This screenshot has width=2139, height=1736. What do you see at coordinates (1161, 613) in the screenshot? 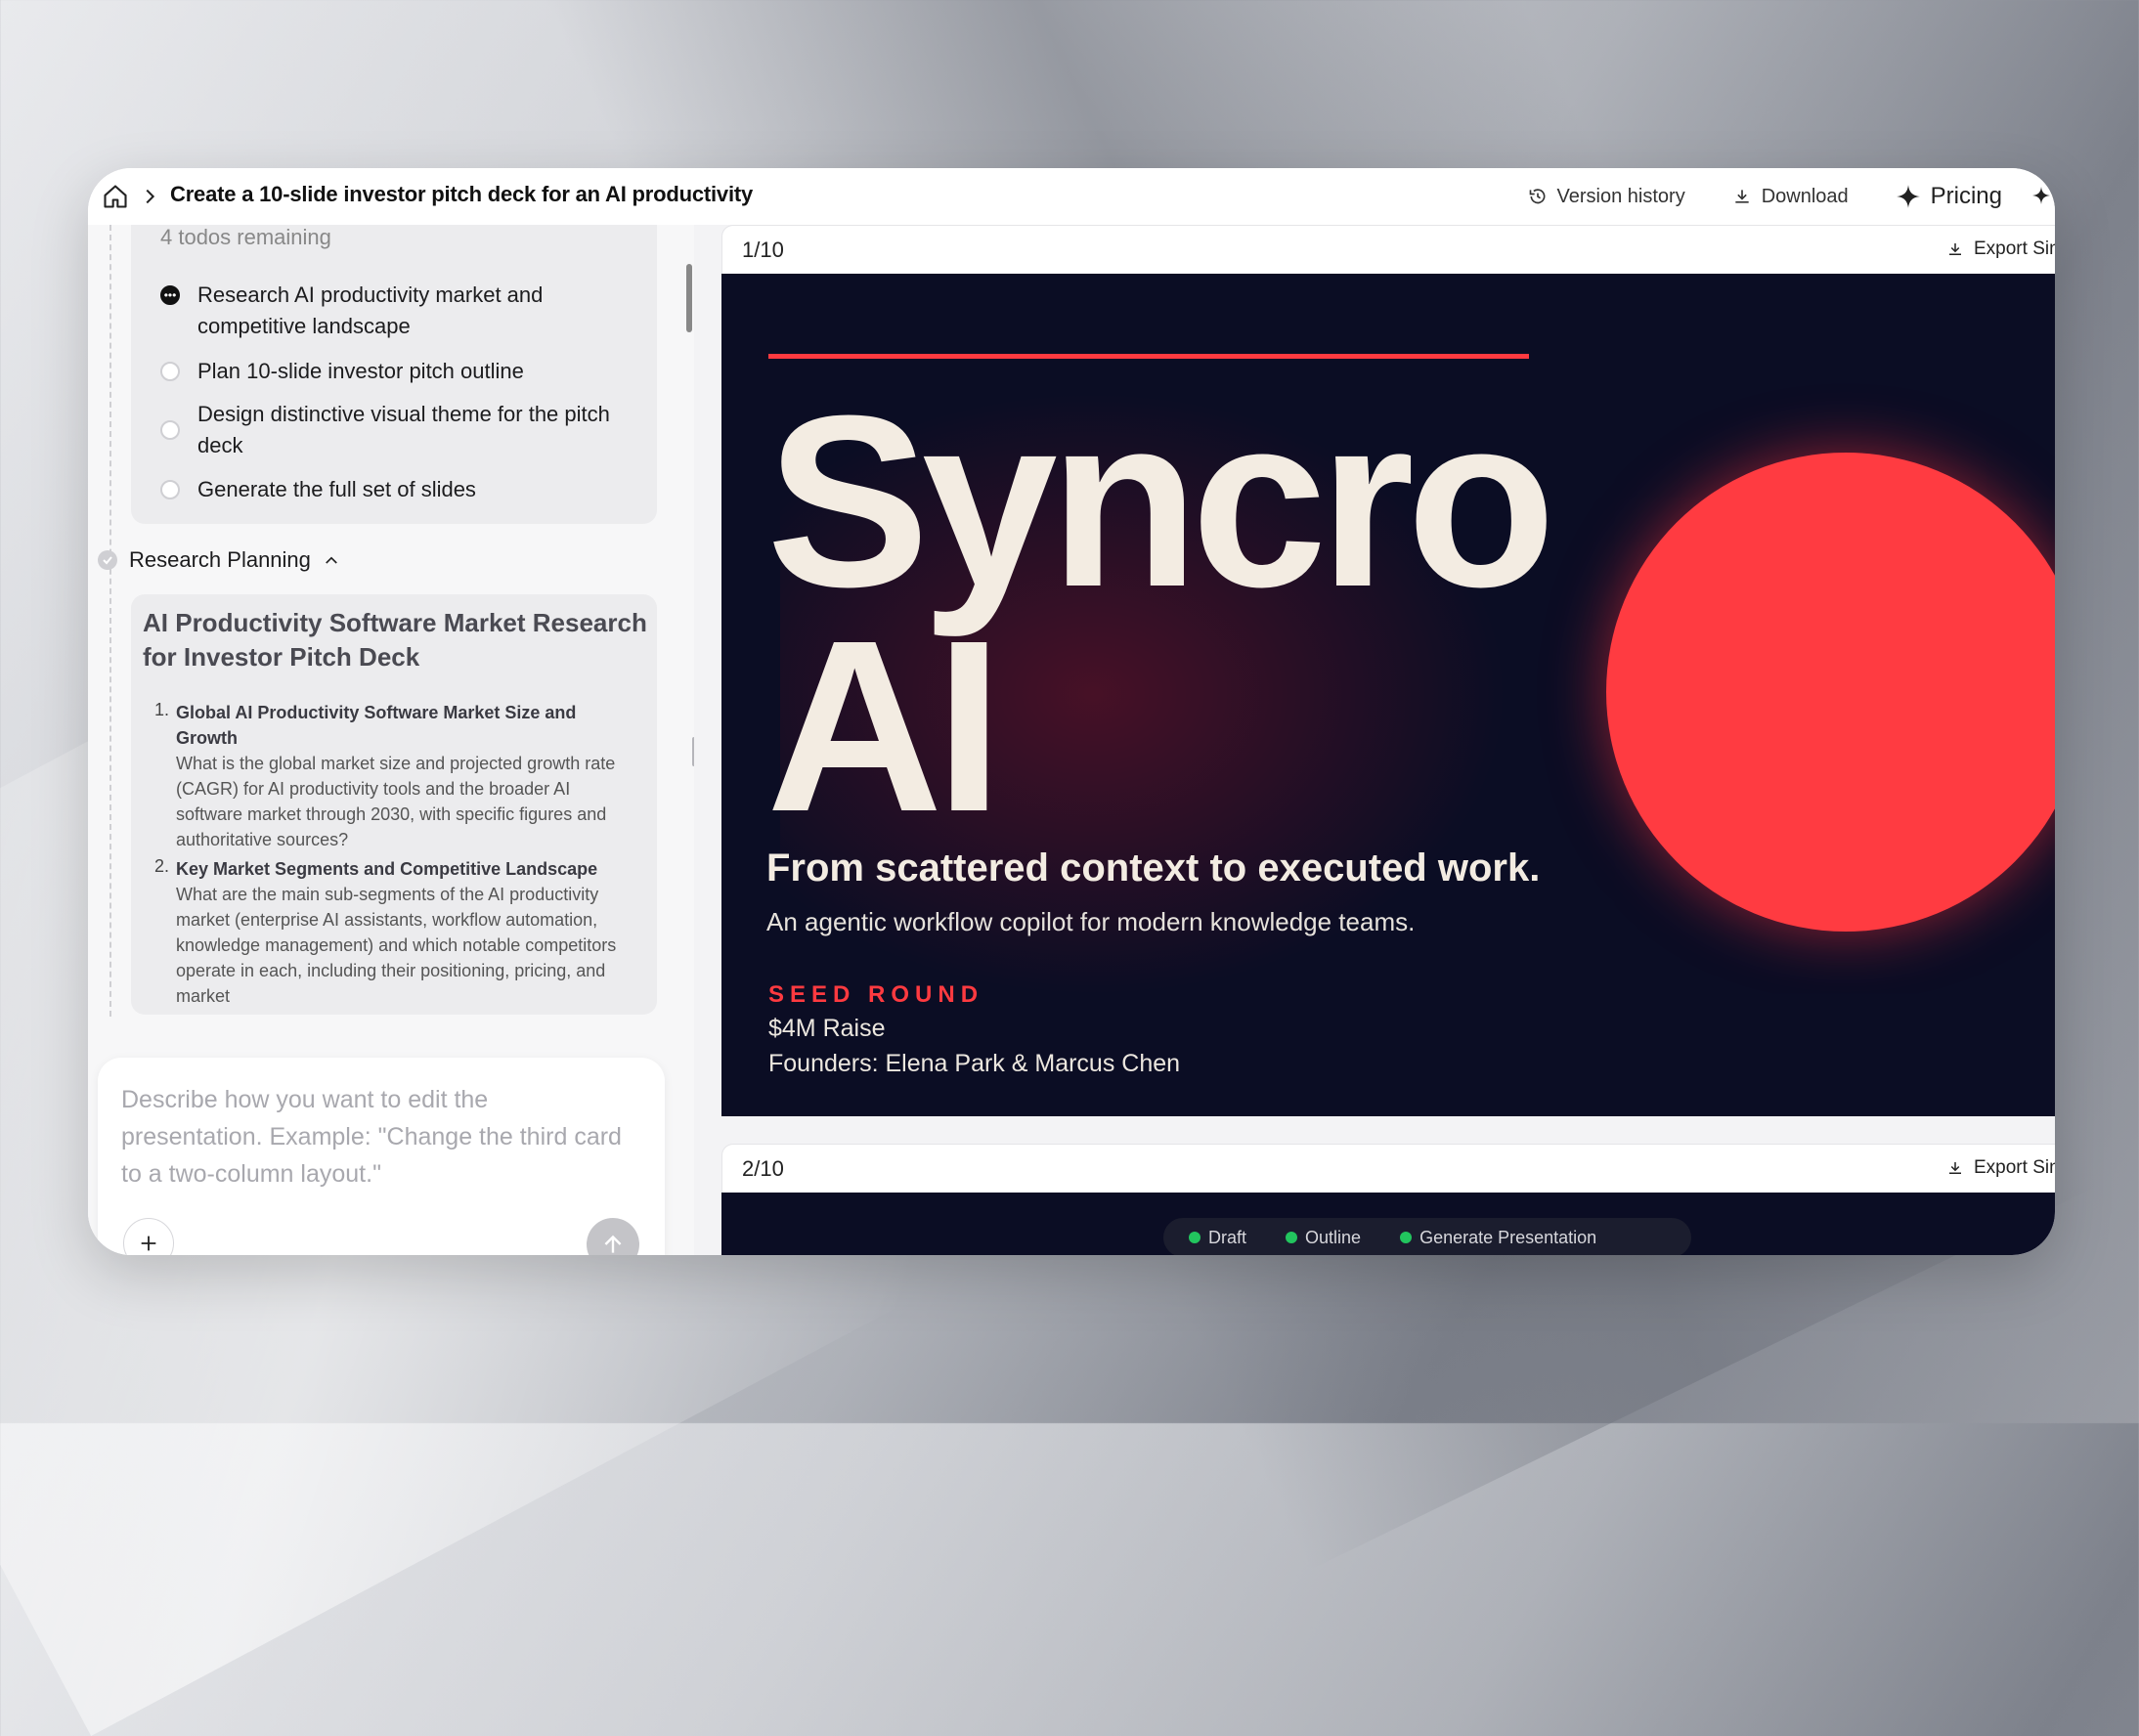
I see `slide-title: Syncro AI` at bounding box center [1161, 613].